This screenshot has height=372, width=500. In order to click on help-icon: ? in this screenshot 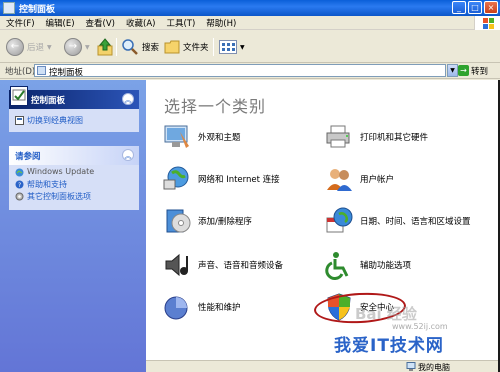, I will do `click(19, 184)`.